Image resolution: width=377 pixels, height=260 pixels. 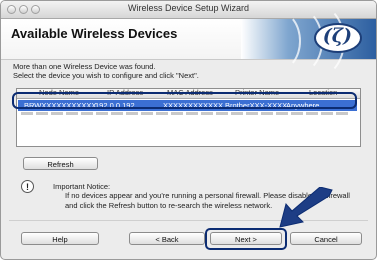 What do you see at coordinates (60, 238) in the screenshot?
I see `help-button: Help` at bounding box center [60, 238].